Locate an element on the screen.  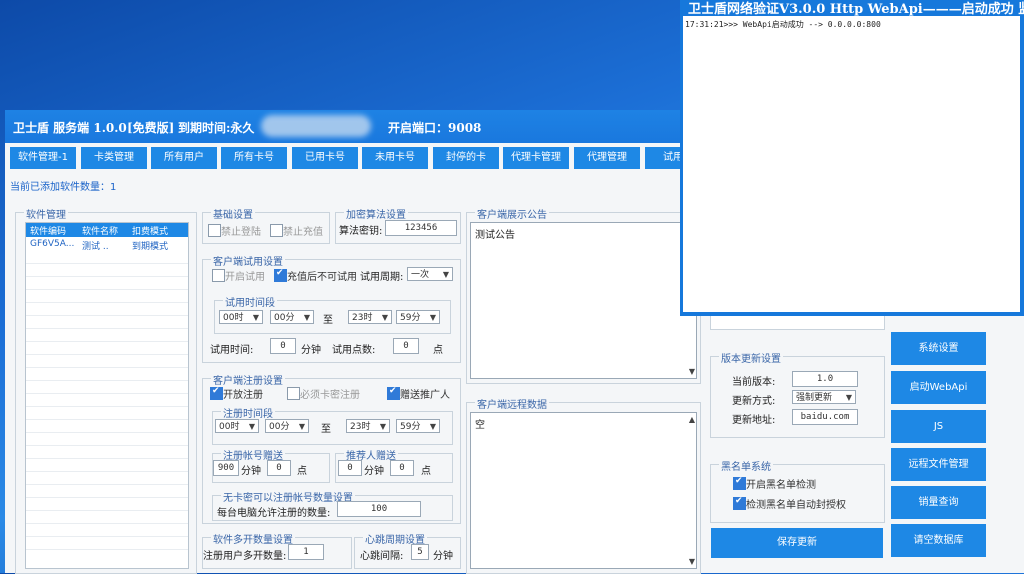
open-register-checkbox is located at coordinates (216, 393).